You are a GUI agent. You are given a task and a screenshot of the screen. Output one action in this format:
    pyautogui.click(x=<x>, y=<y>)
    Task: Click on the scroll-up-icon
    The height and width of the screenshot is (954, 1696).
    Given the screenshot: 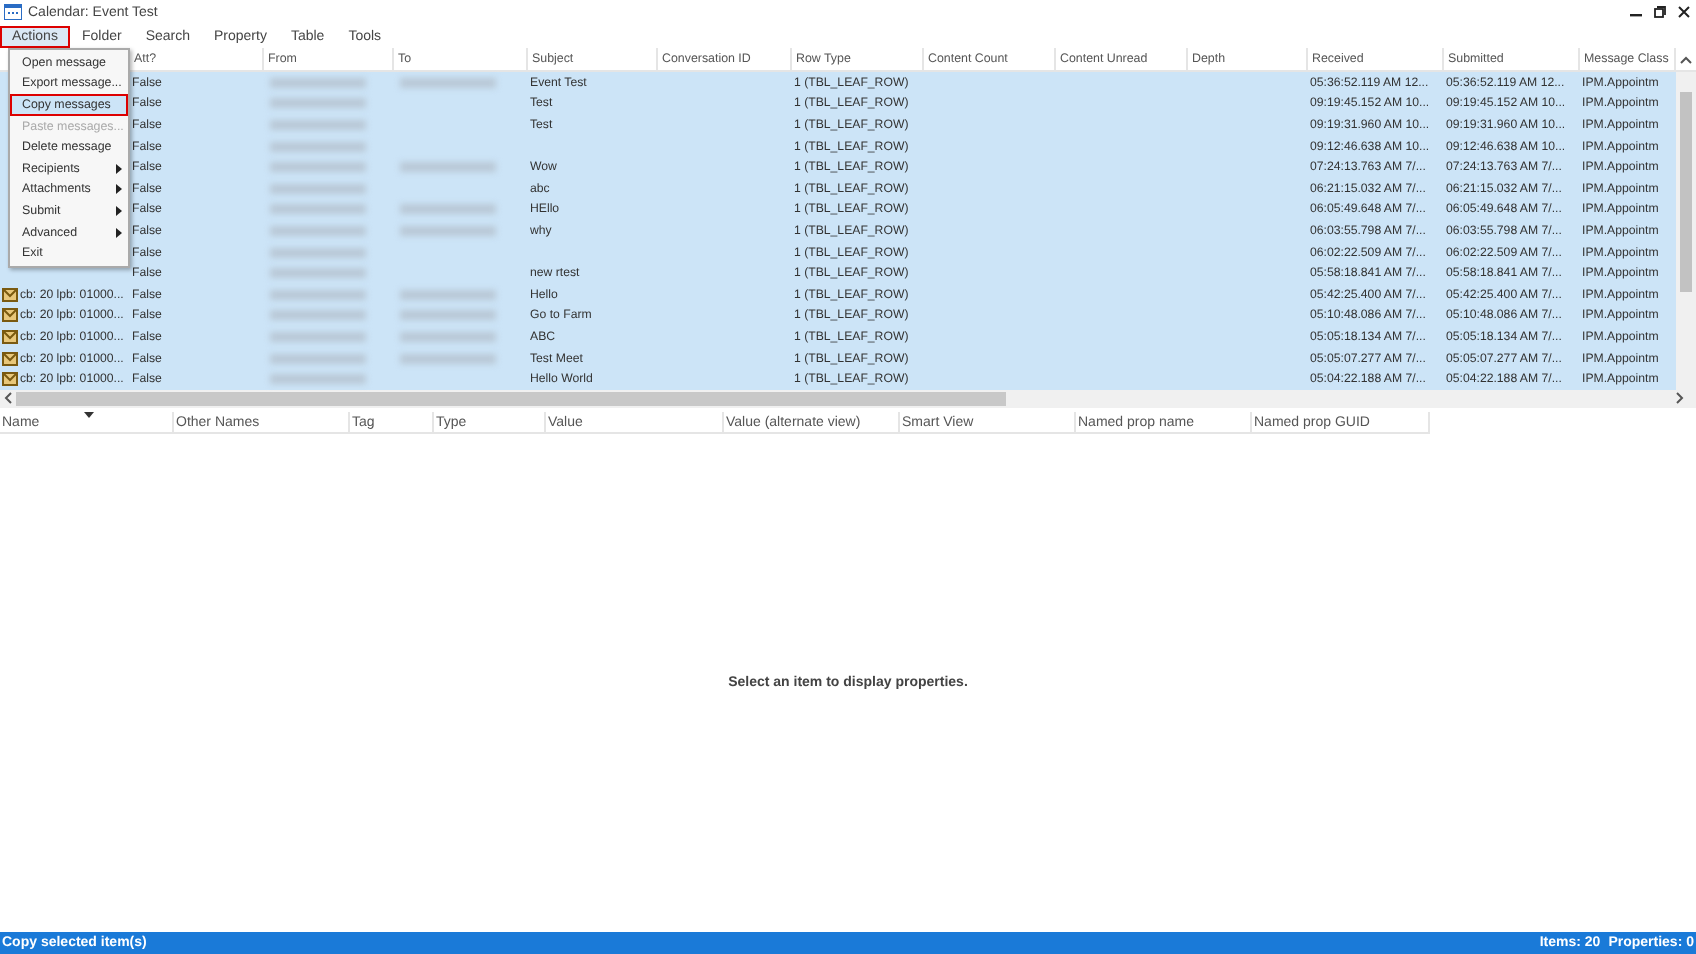 What is the action you would take?
    pyautogui.click(x=1686, y=59)
    